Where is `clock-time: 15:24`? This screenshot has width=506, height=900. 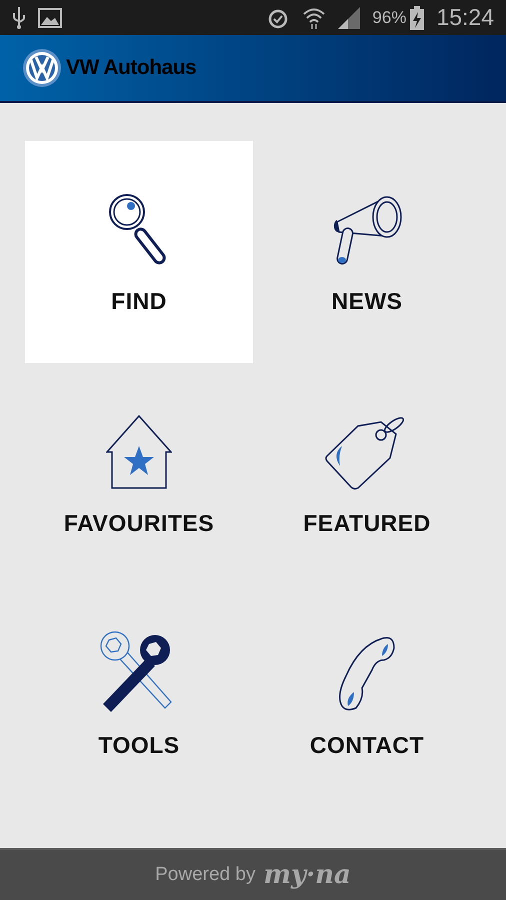
clock-time: 15:24 is located at coordinates (465, 17).